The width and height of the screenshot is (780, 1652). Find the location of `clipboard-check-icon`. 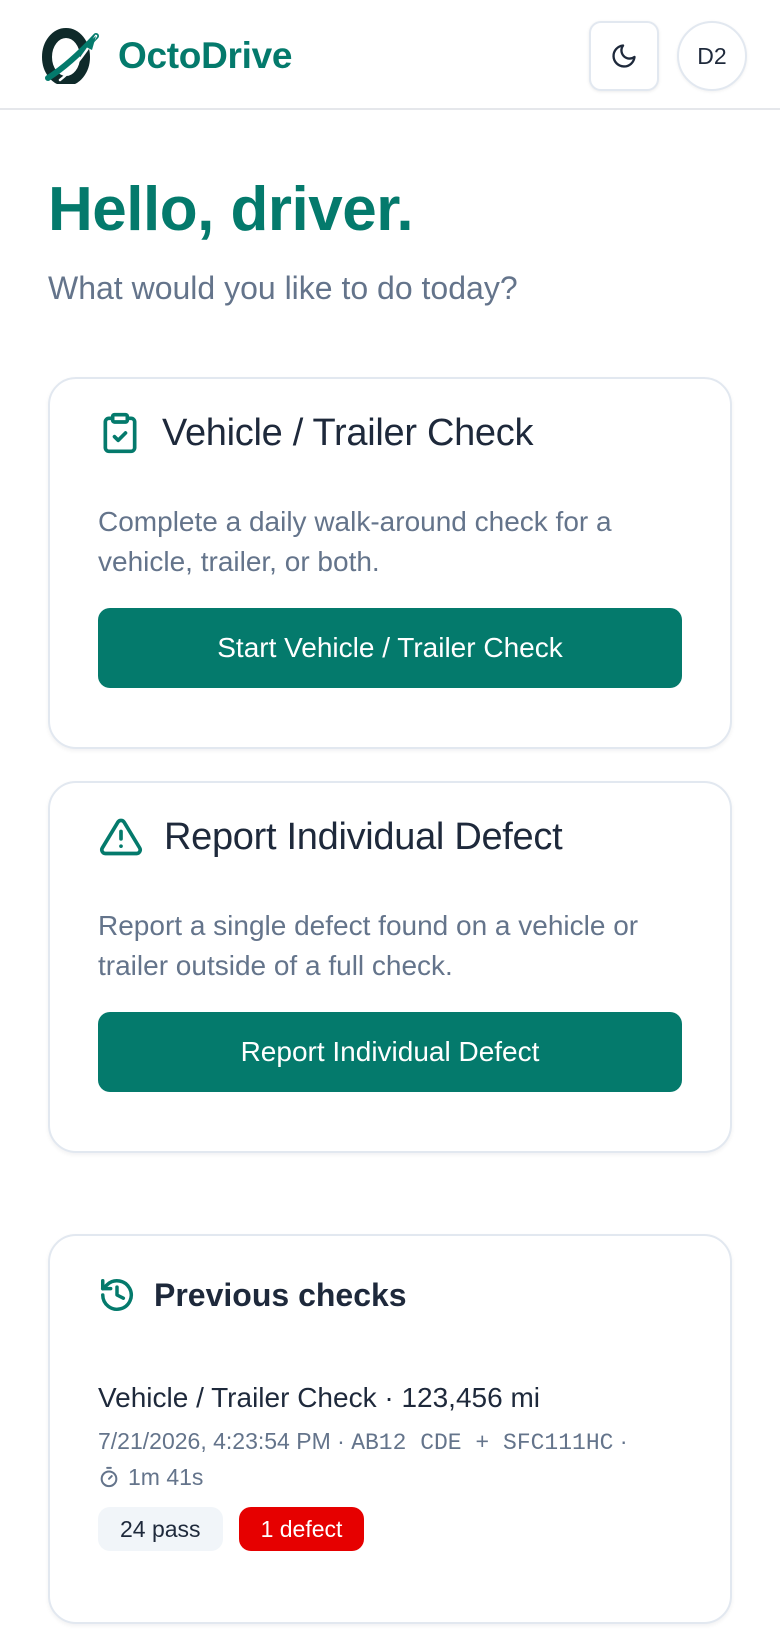

clipboard-check-icon is located at coordinates (120, 433).